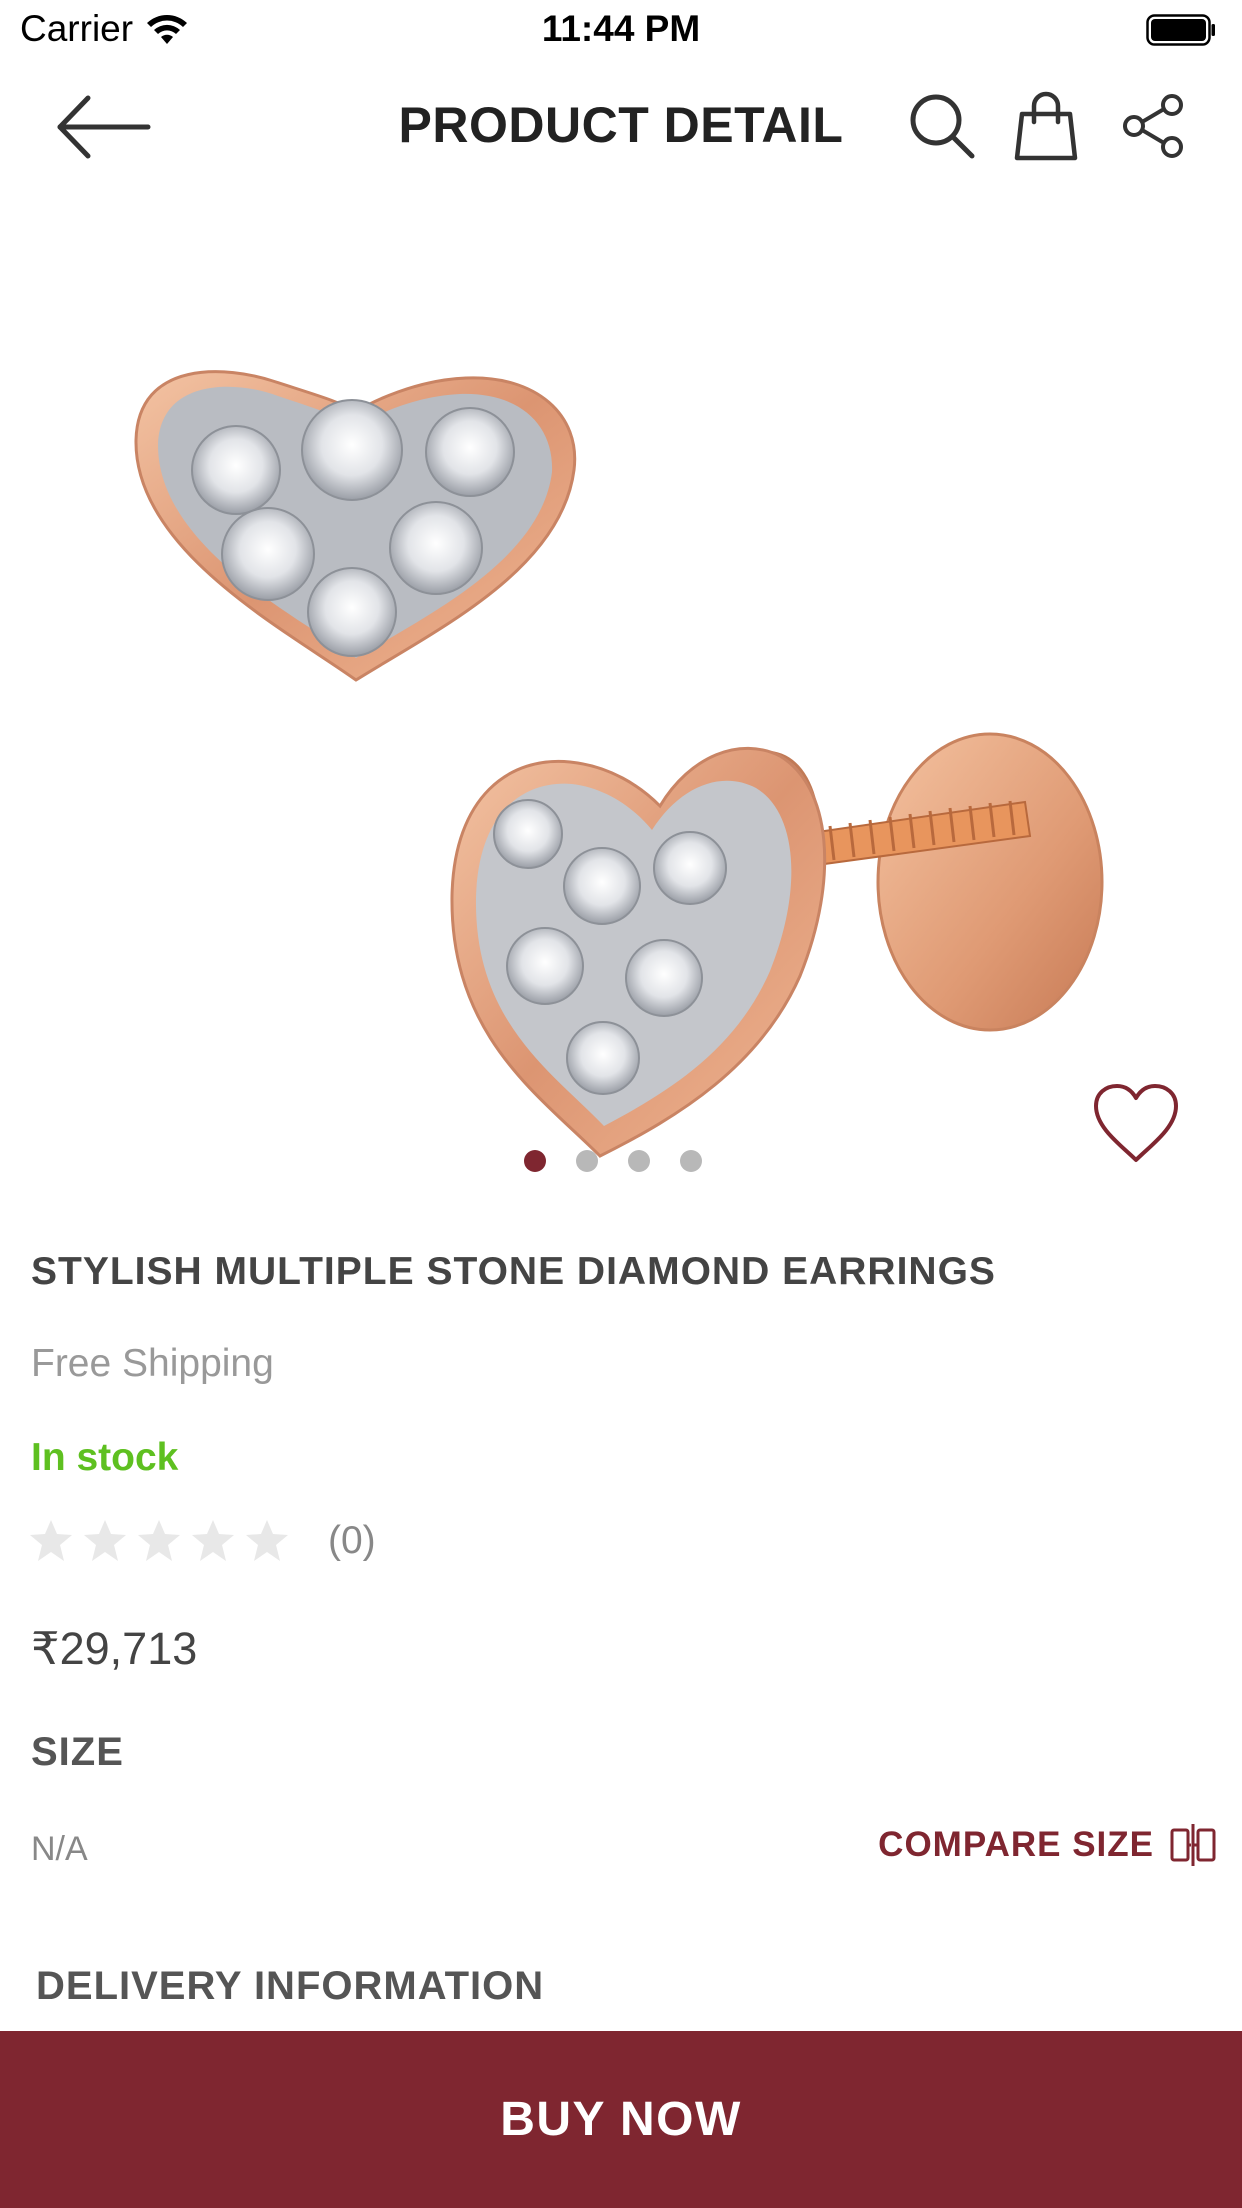 This screenshot has width=1242, height=2208. What do you see at coordinates (535, 1161) in the screenshot?
I see `carousel-dot-active` at bounding box center [535, 1161].